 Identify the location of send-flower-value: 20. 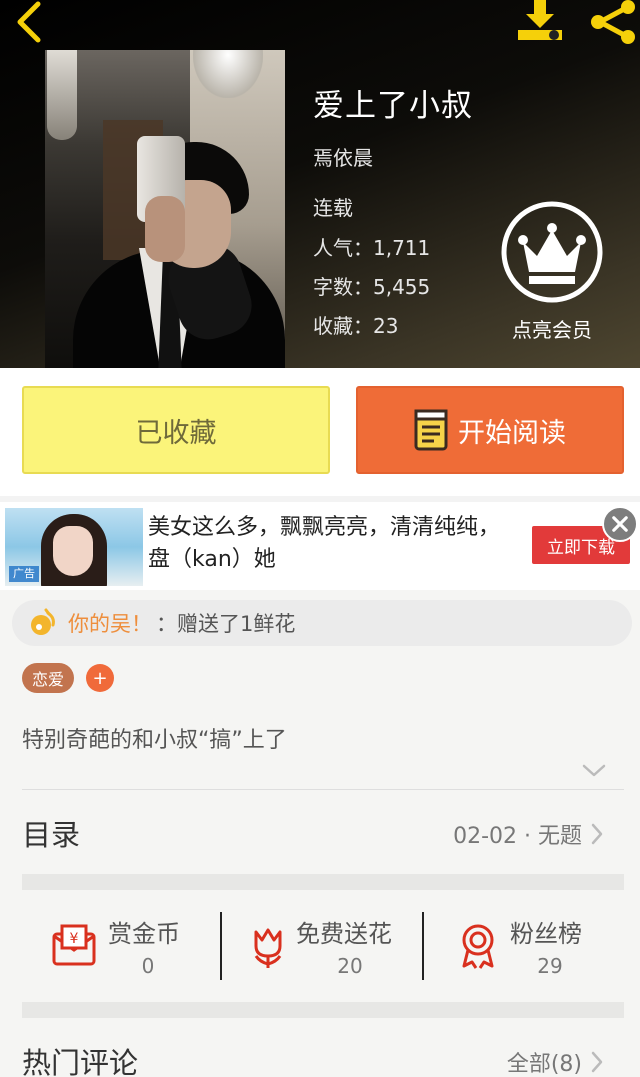
(350, 966).